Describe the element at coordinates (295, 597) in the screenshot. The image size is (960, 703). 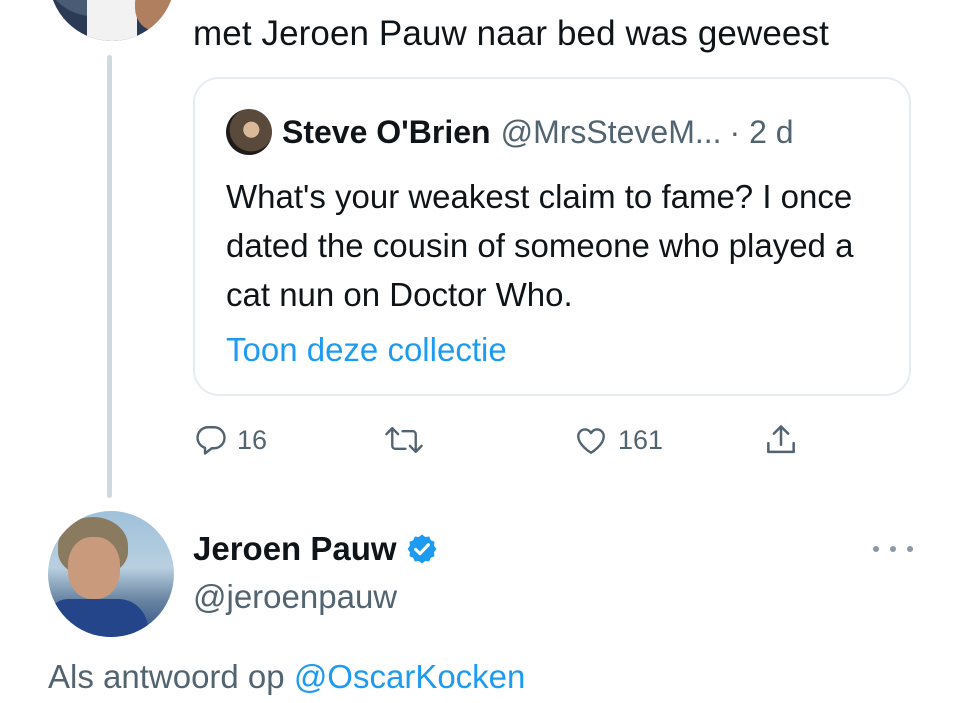
I see `reply-tweet-author-handle: @jeroenpauw` at that location.